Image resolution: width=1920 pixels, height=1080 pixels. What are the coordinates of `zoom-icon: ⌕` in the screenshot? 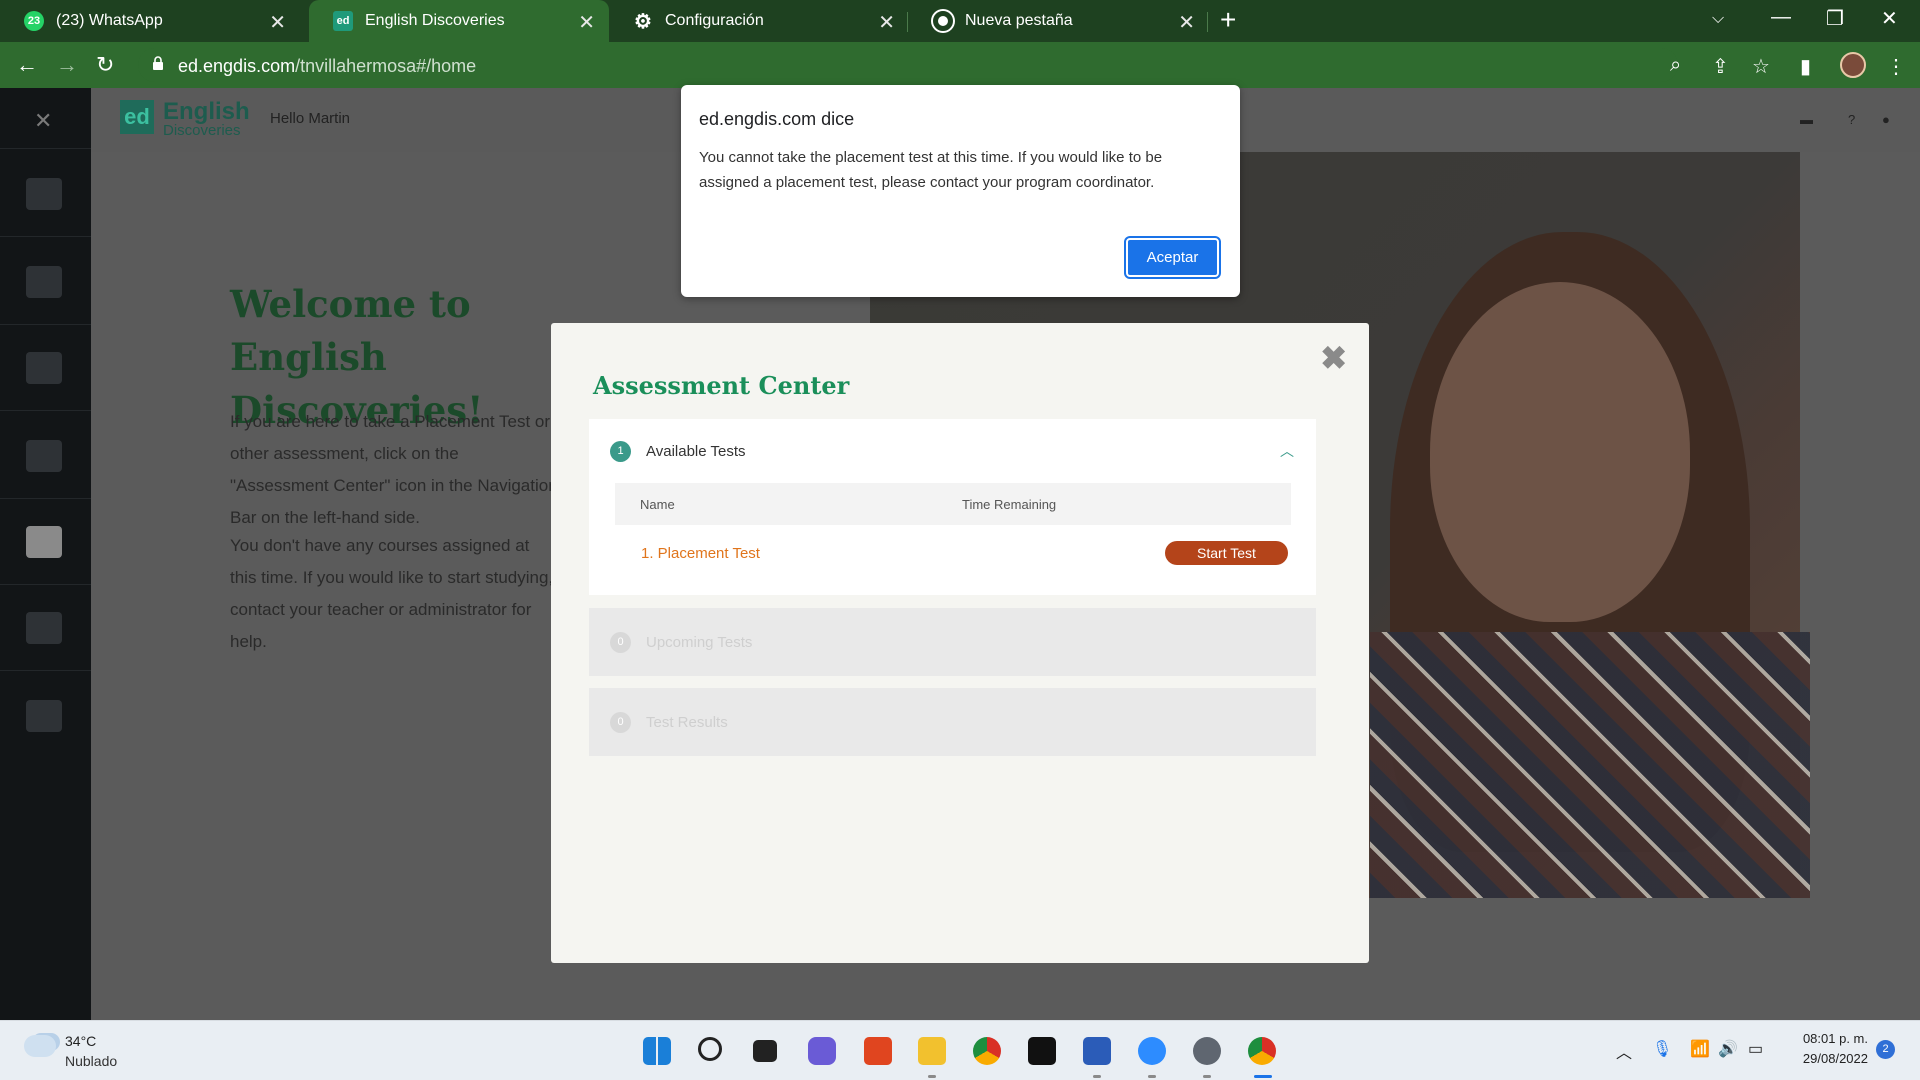 It's located at (1675, 65).